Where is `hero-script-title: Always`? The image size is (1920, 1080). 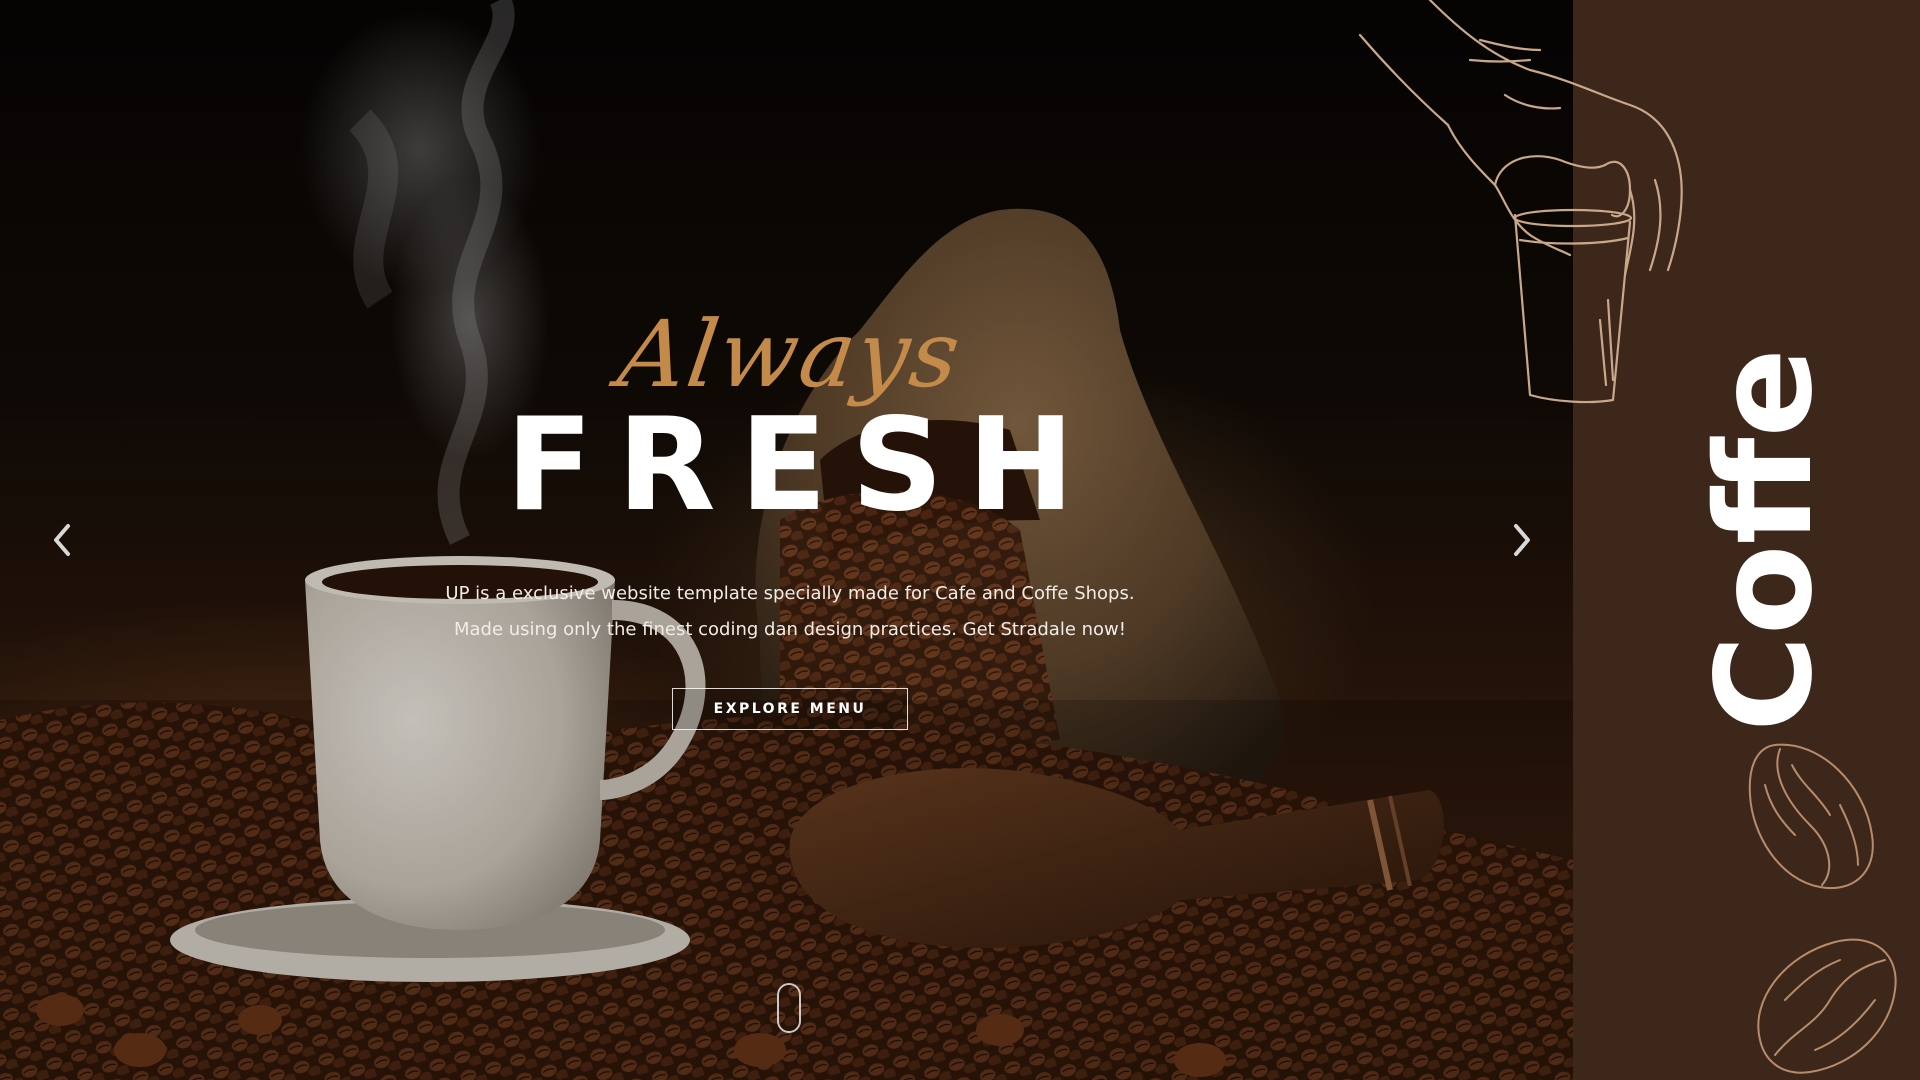 hero-script-title: Always is located at coordinates (790, 354).